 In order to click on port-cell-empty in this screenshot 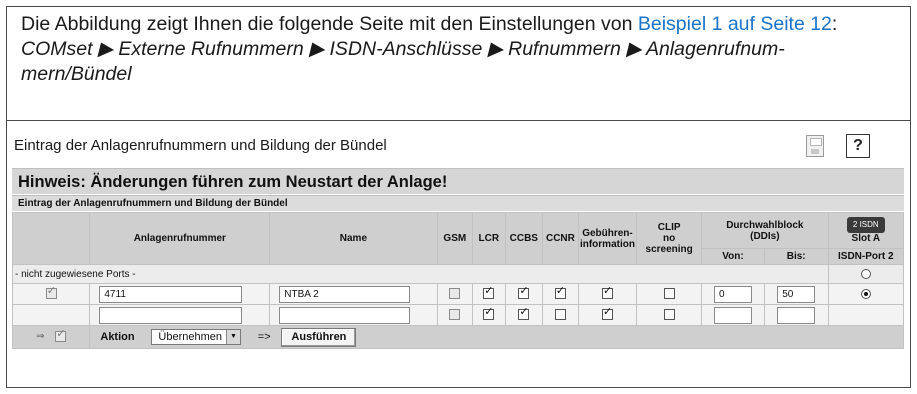, I will do `click(866, 315)`.